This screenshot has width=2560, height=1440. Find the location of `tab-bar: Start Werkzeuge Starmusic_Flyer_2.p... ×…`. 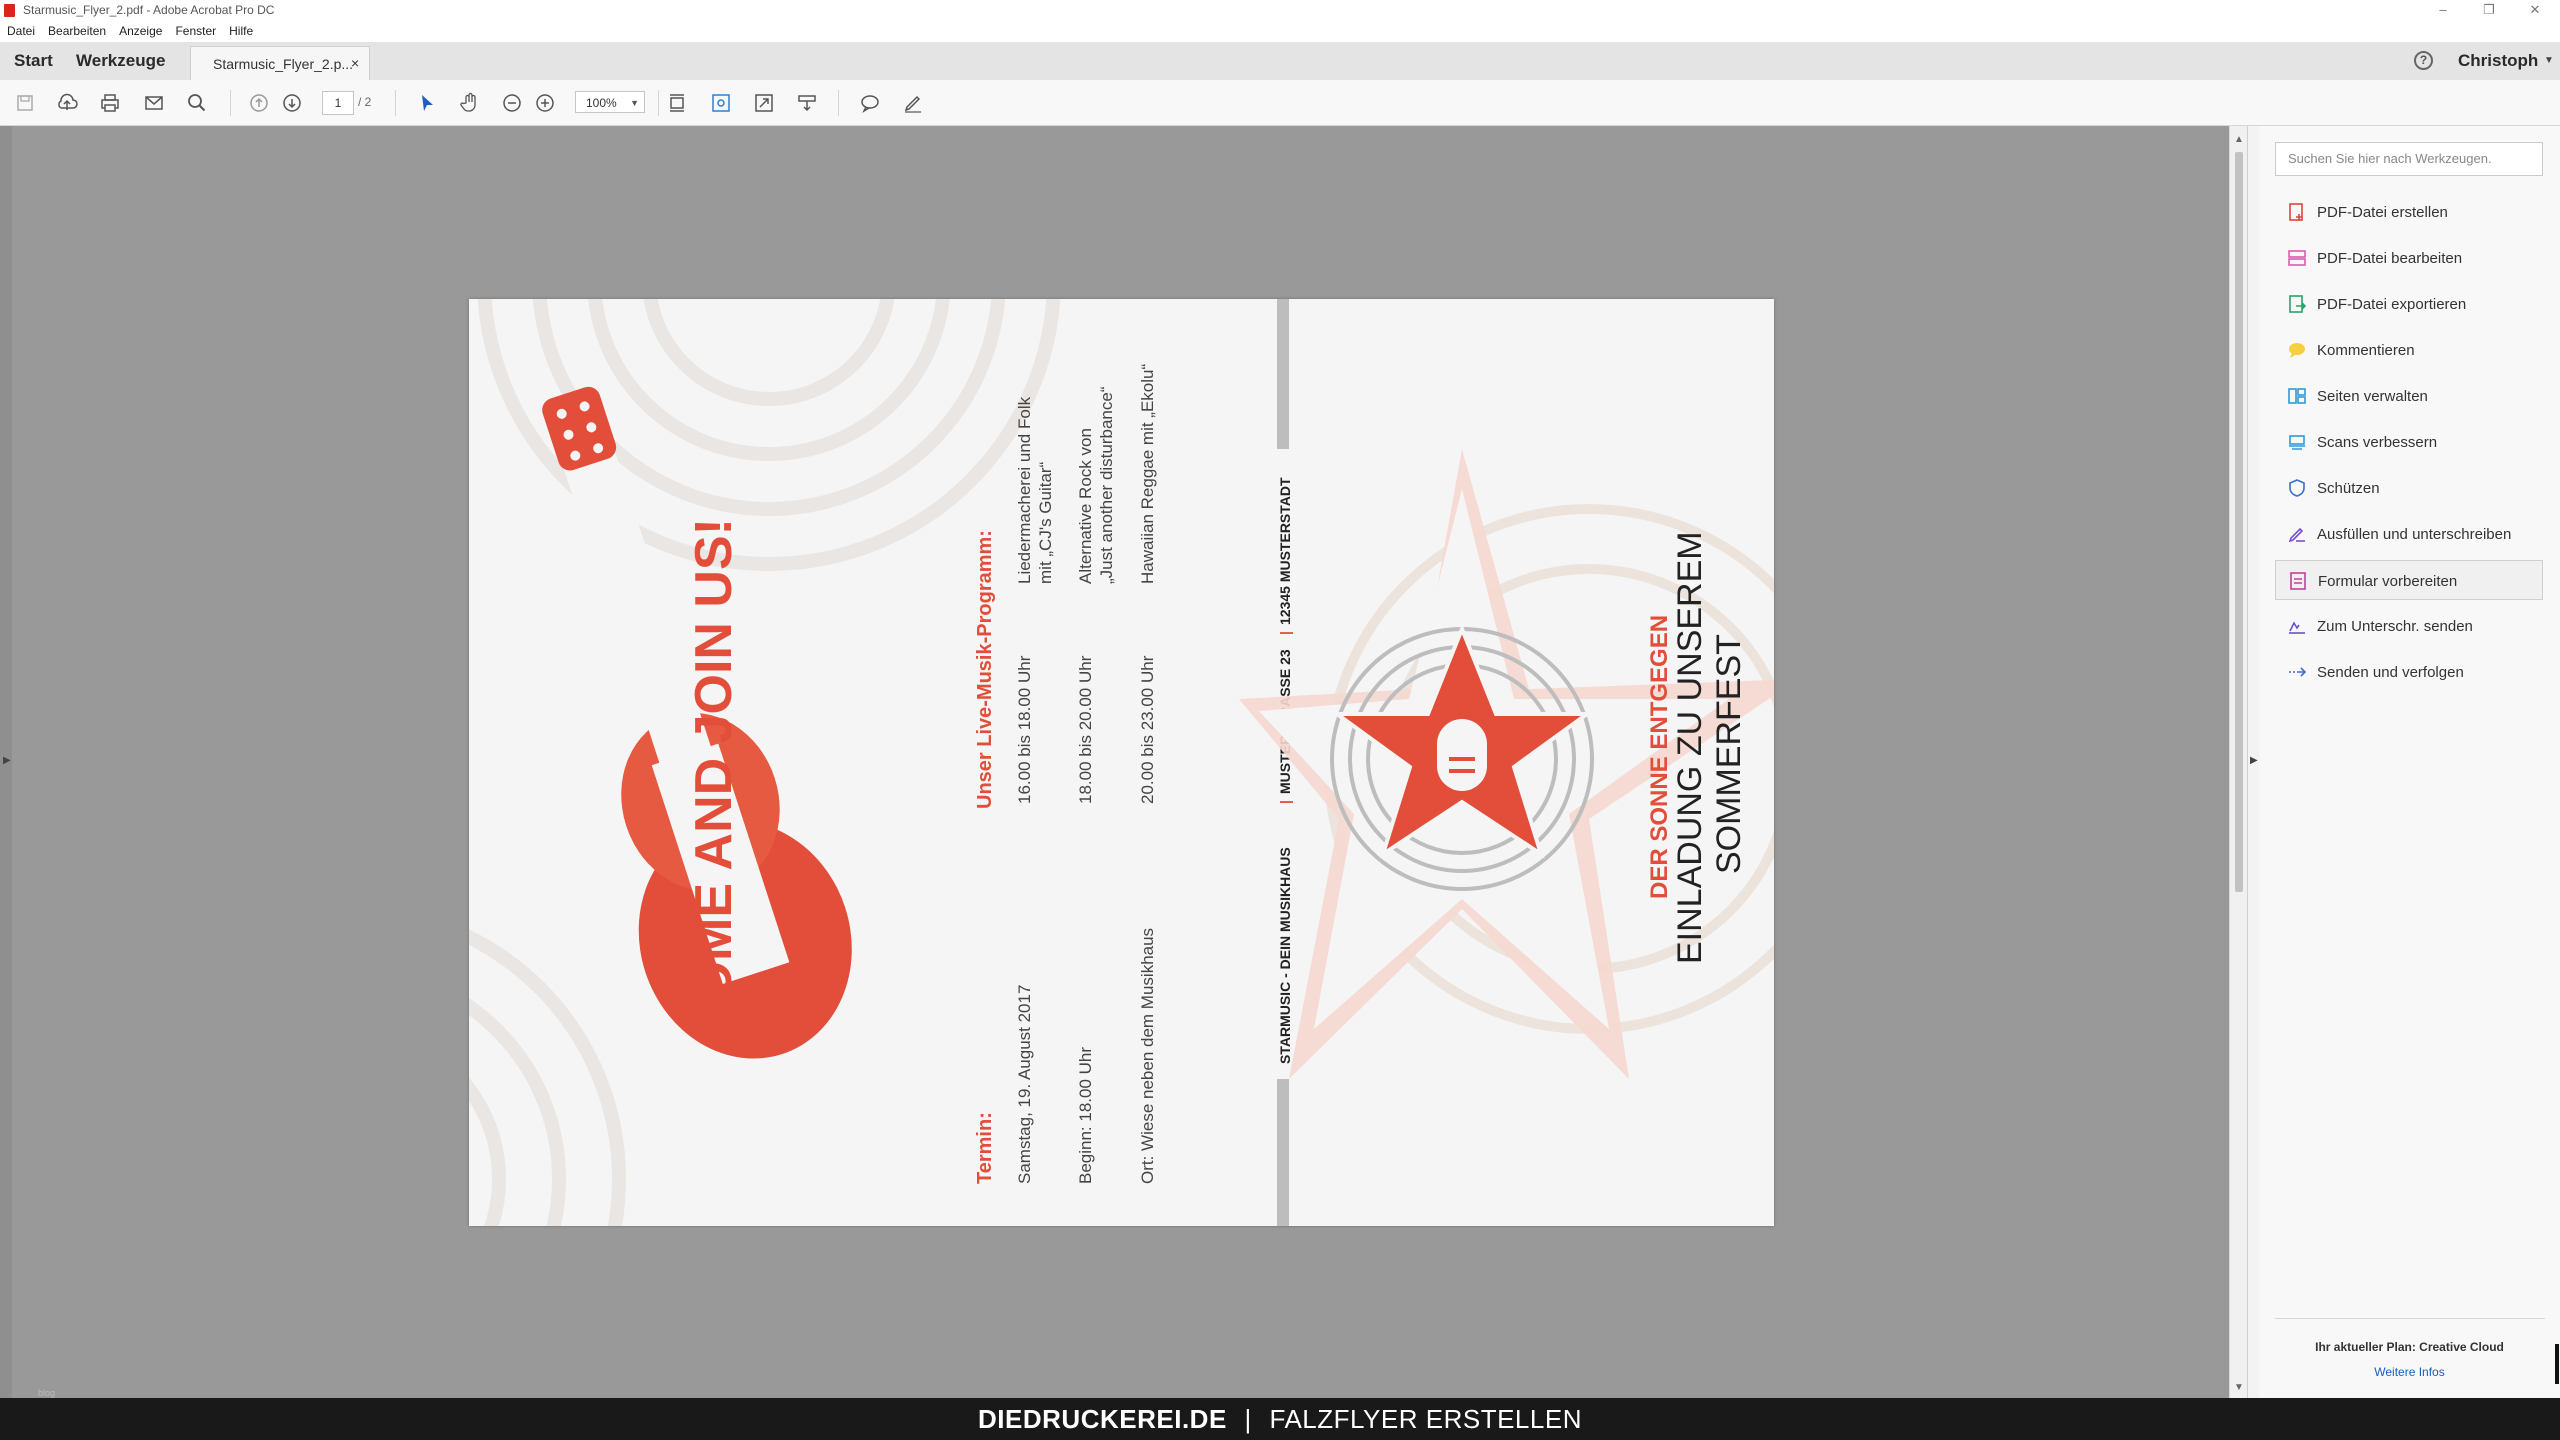

tab-bar: Start Werkzeuge Starmusic_Flyer_2.p... ×… is located at coordinates (1280, 61).